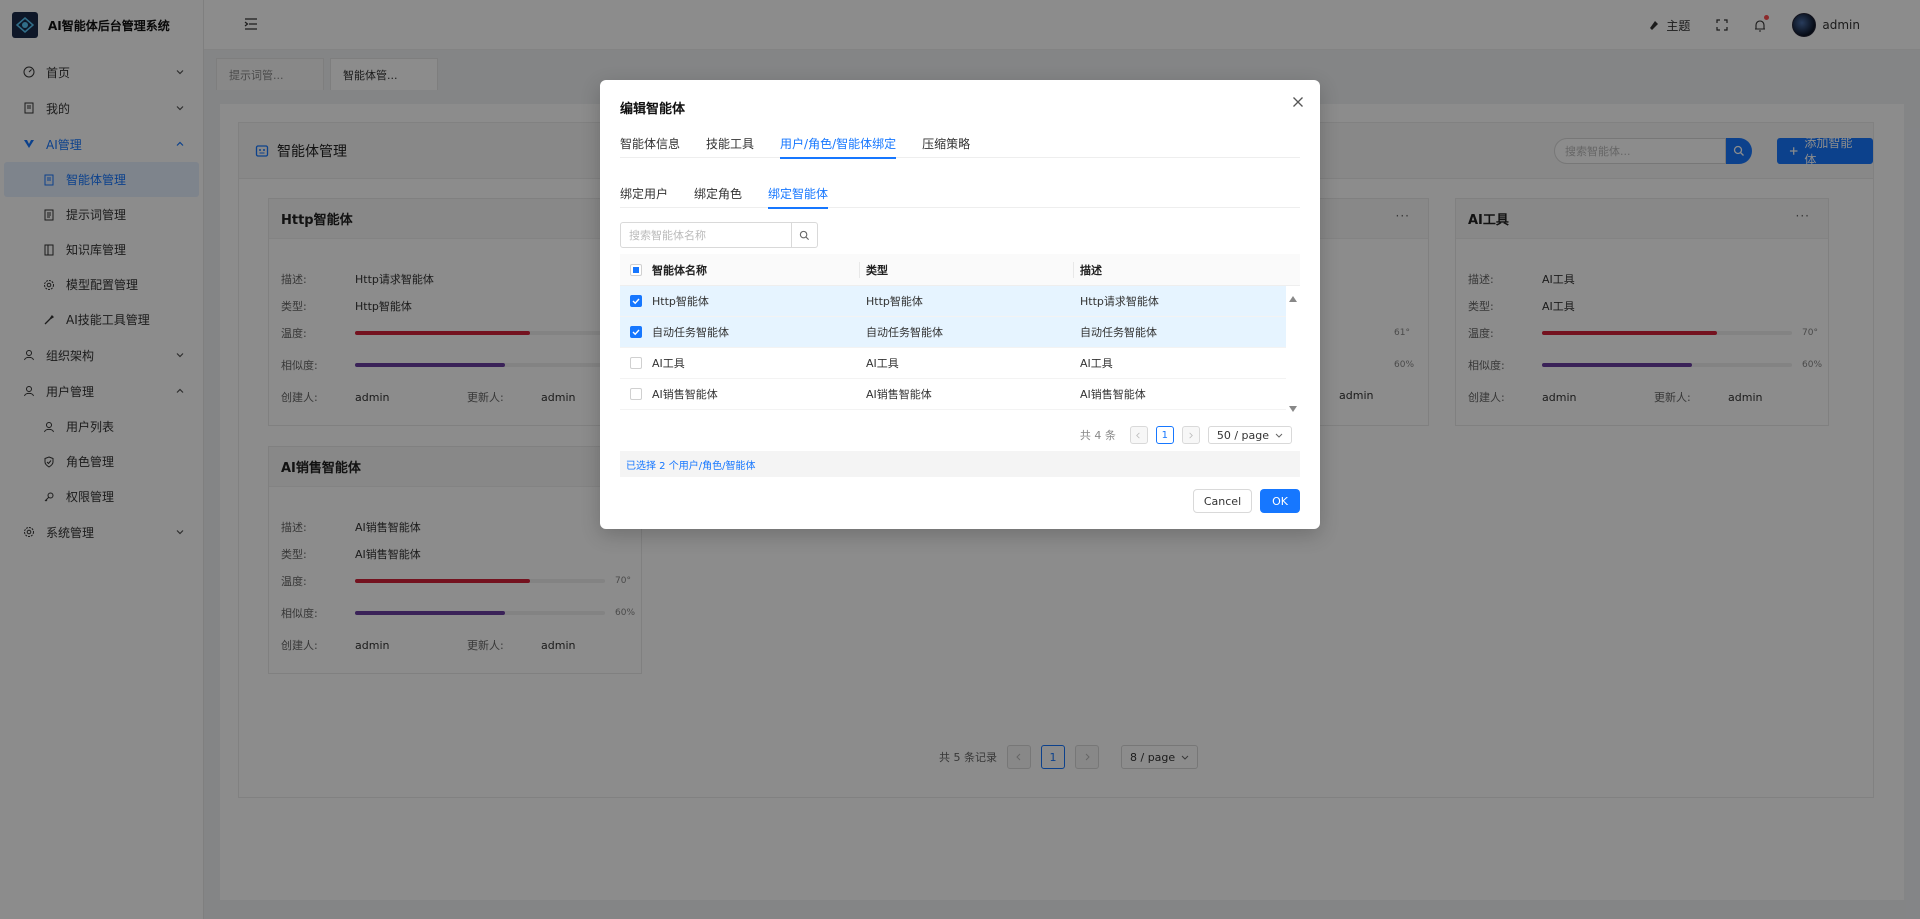 The width and height of the screenshot is (1920, 919). I want to click on cell-desc: AI工具, so click(1096, 363).